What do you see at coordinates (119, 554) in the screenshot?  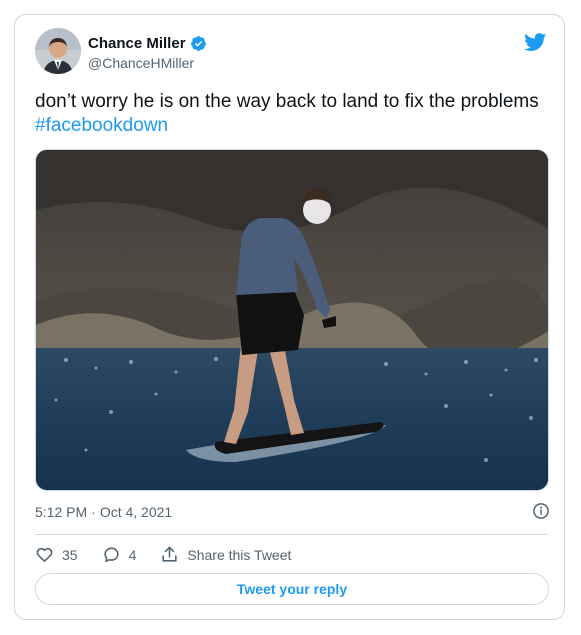 I see `reply-button: 4` at bounding box center [119, 554].